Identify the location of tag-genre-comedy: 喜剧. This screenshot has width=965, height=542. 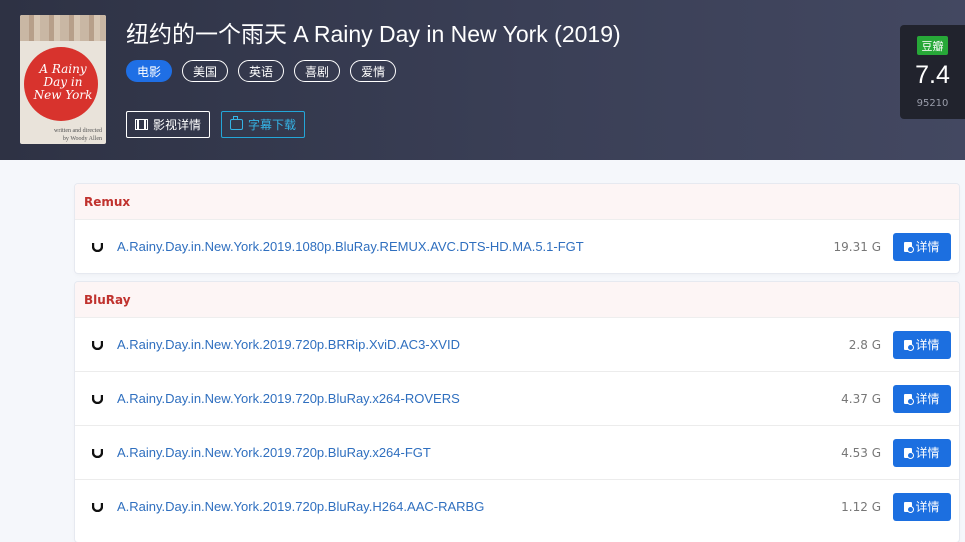
(317, 71).